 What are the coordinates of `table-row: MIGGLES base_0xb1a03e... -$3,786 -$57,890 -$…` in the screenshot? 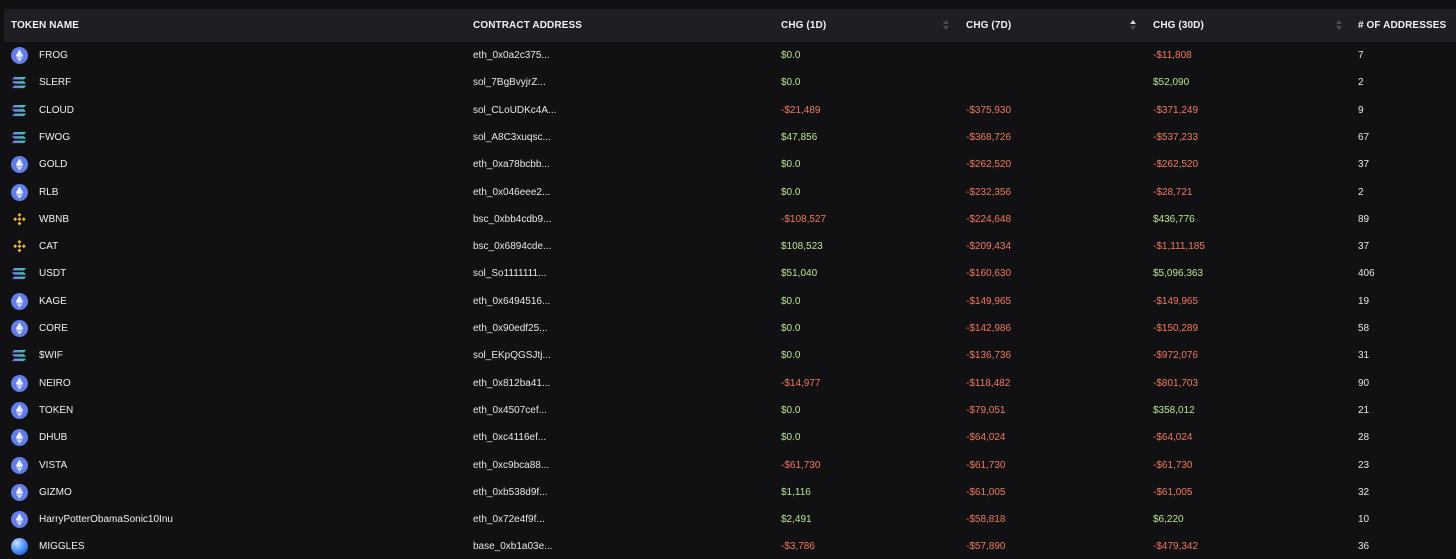 It's located at (730, 546).